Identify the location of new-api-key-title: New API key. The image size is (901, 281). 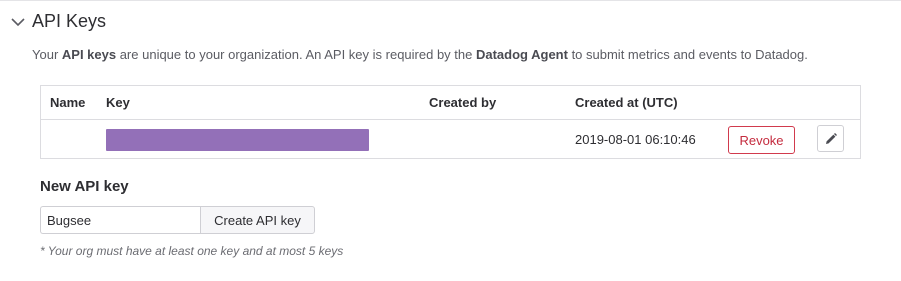
(84, 186).